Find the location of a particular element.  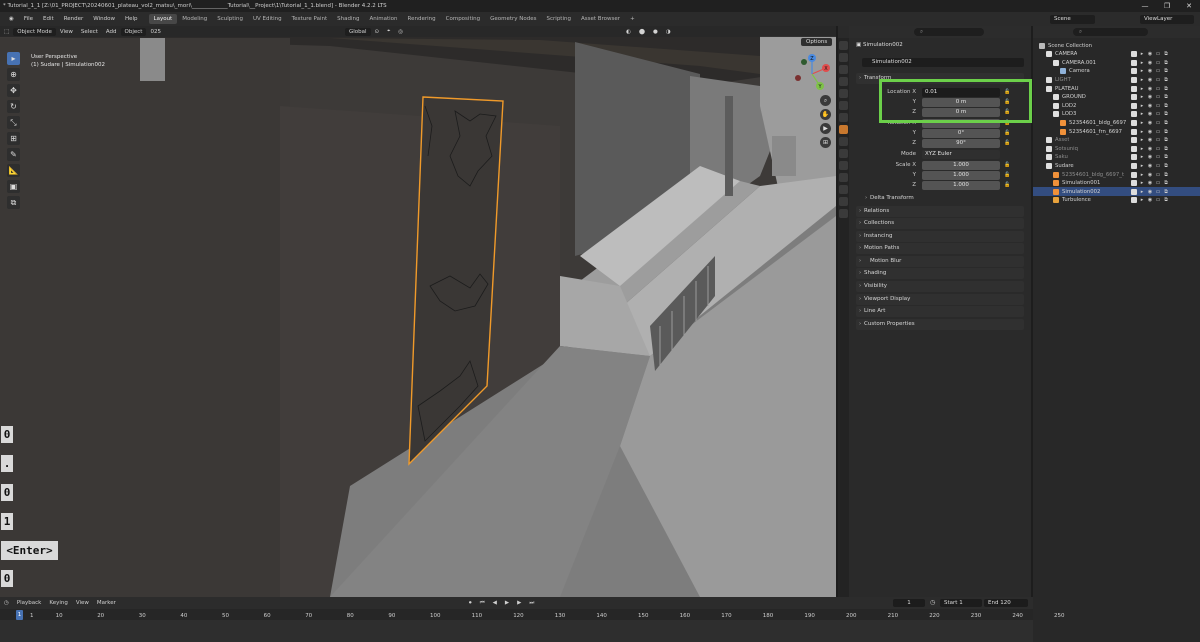

menu-help: Help is located at coordinates (131, 19).